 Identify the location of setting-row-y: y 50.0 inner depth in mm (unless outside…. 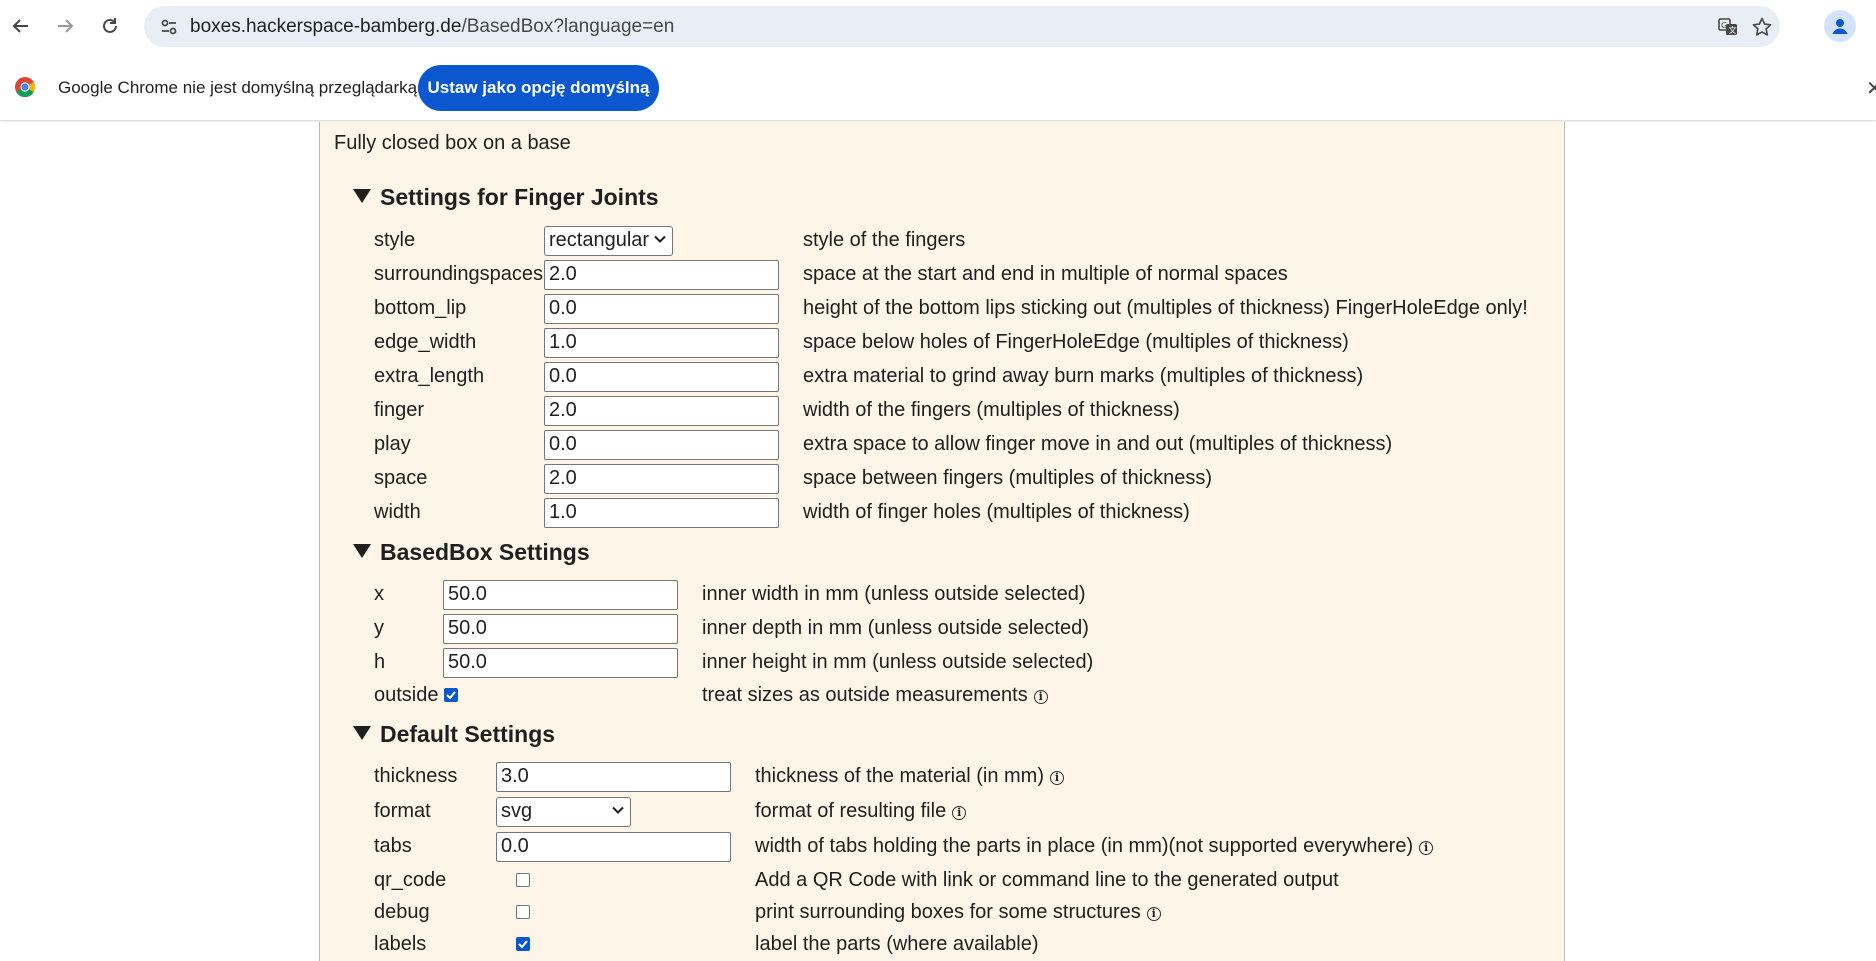
(964, 629).